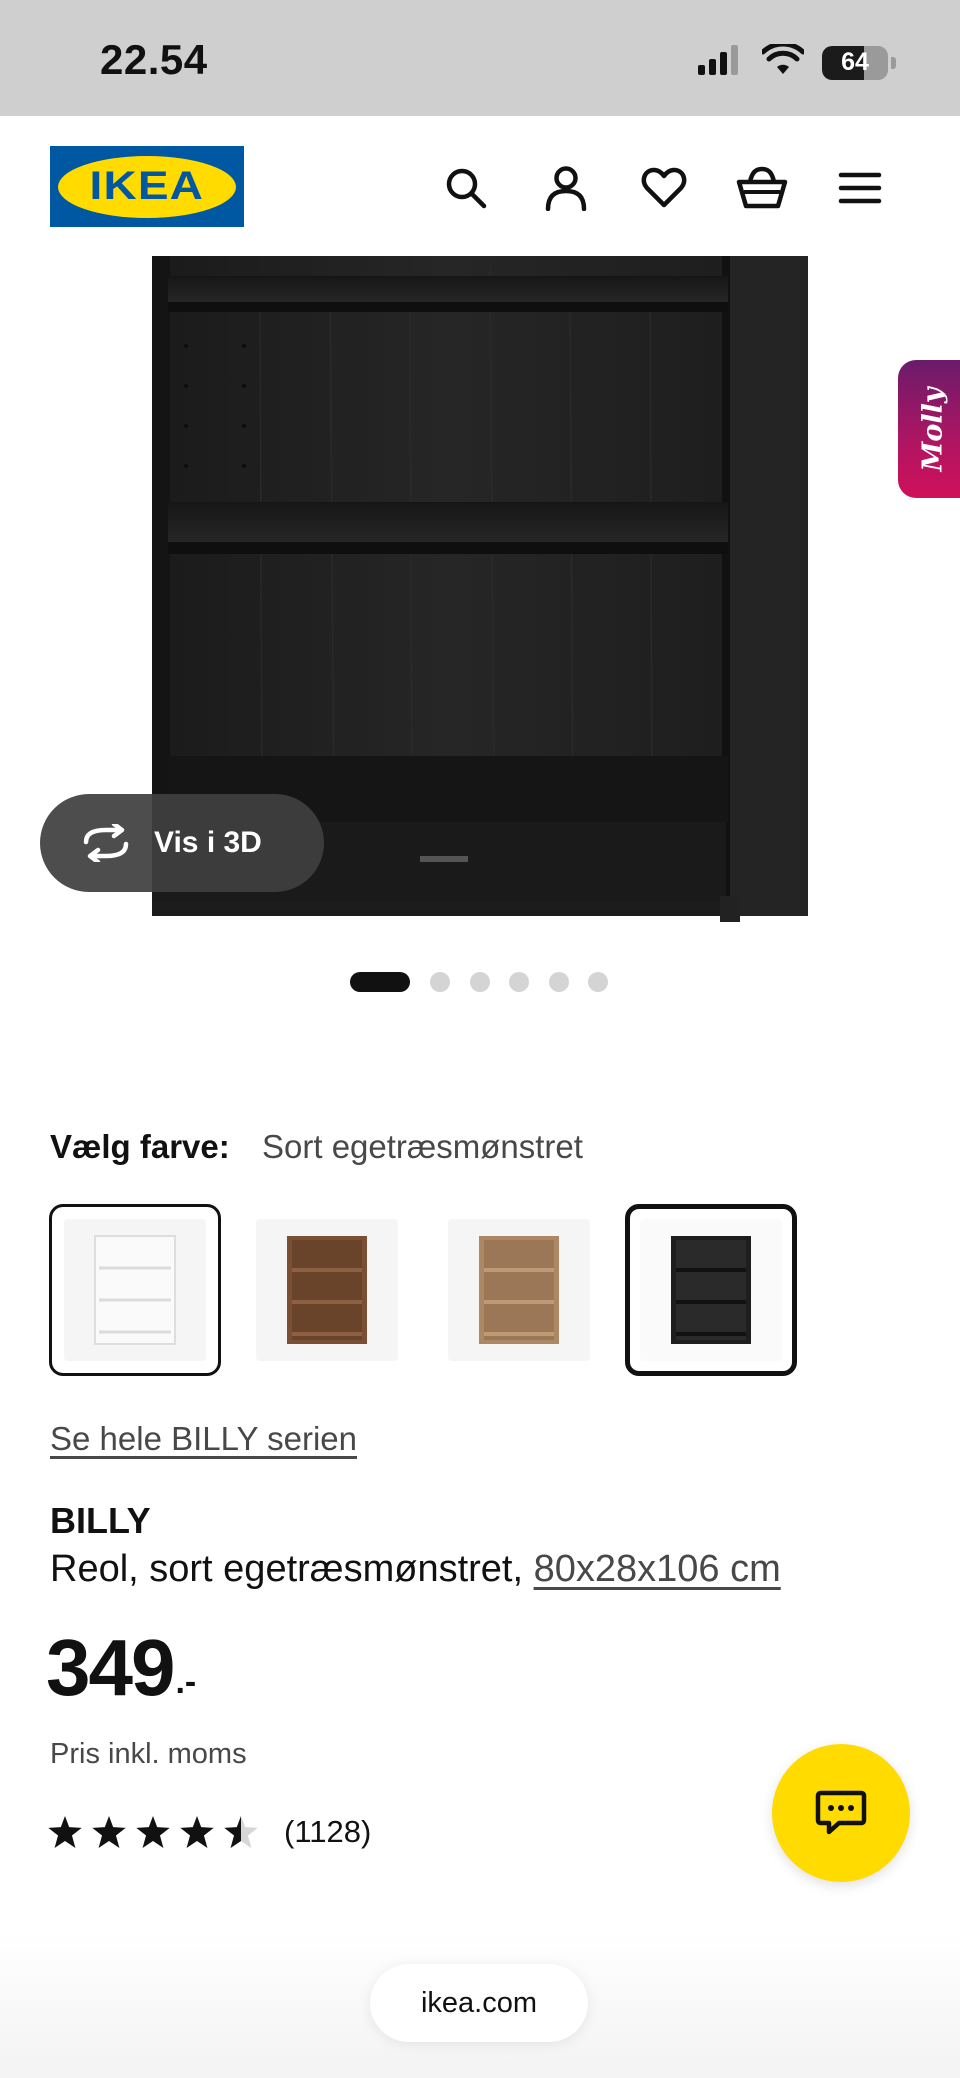 Image resolution: width=960 pixels, height=2078 pixels. Describe the element at coordinates (203, 1439) in the screenshot. I see `series-link: Se hele BILLY serien` at that location.